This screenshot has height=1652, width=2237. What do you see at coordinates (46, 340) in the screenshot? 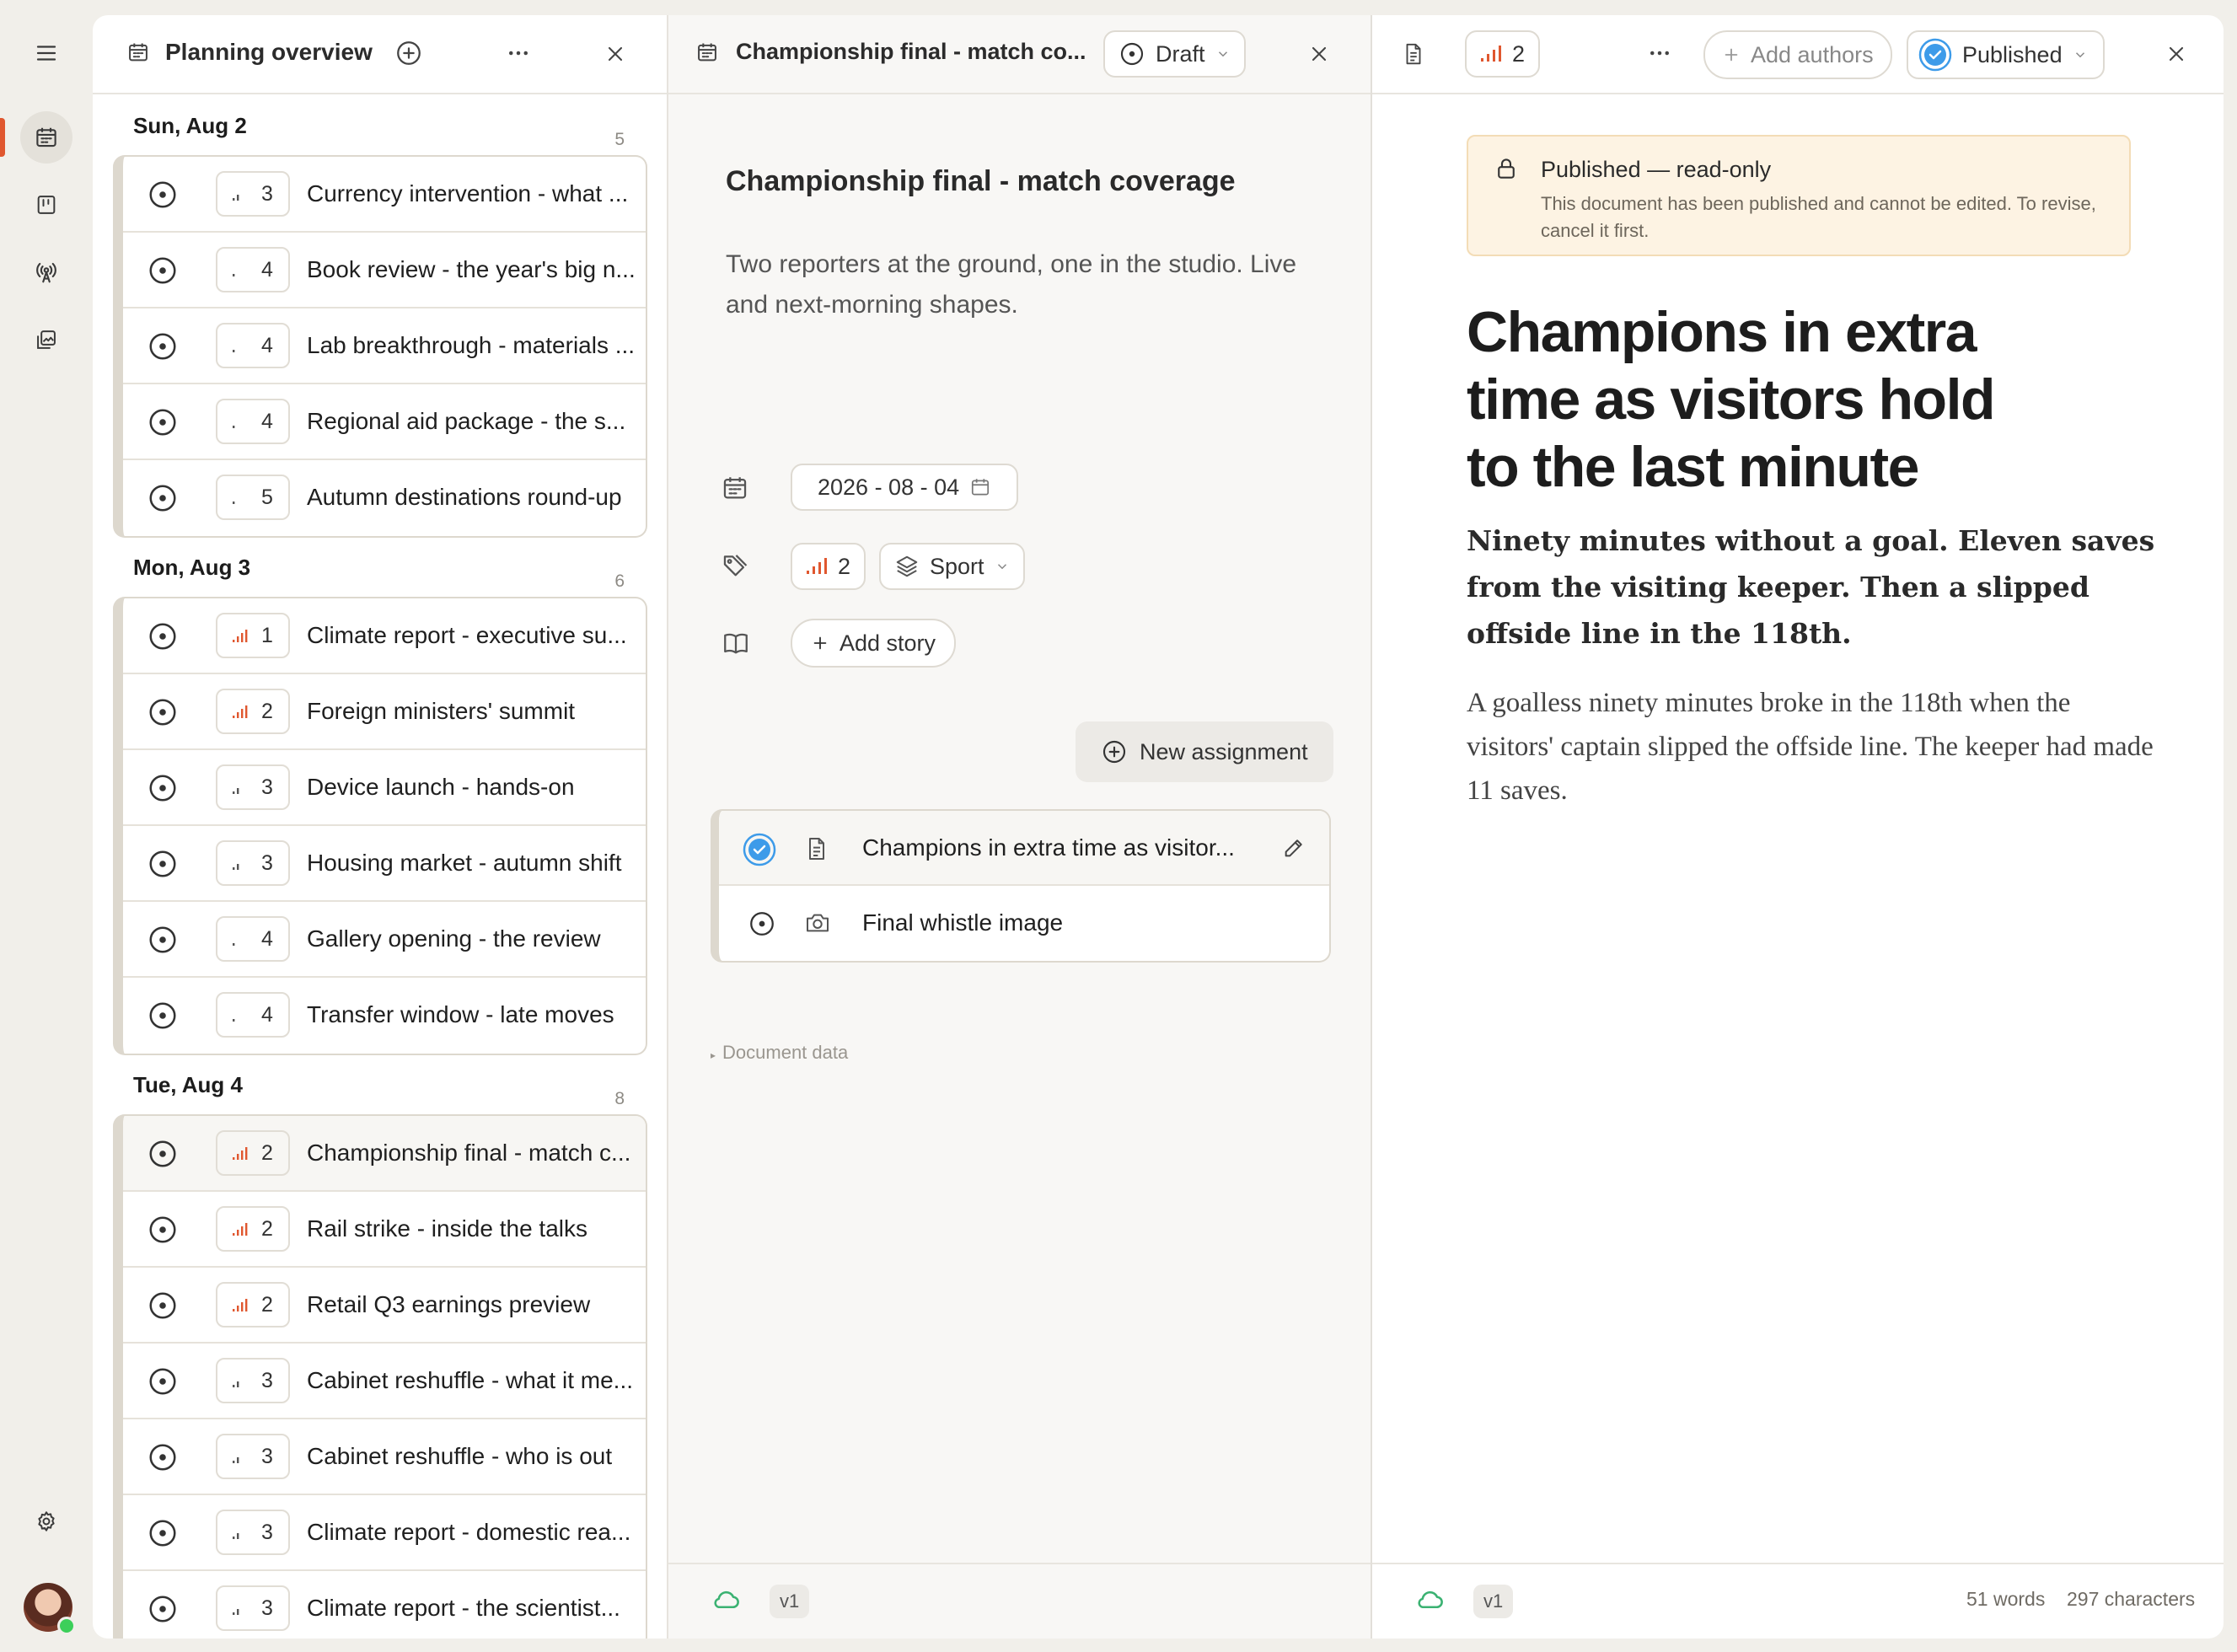
I see `media-nav-icon` at bounding box center [46, 340].